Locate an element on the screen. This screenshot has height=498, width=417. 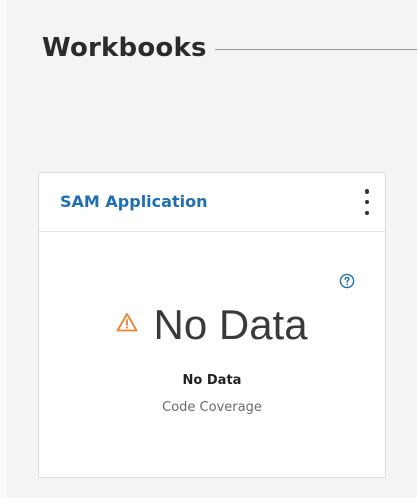
overflow-menu-icon is located at coordinates (367, 202).